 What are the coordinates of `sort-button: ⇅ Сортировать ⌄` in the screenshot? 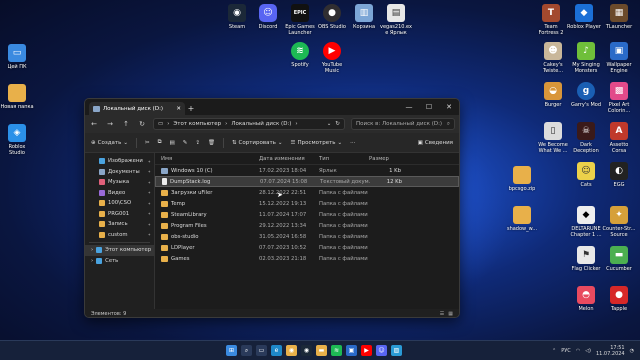 It's located at (257, 143).